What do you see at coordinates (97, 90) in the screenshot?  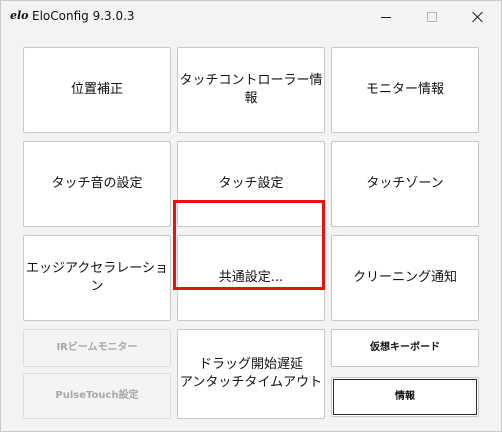 I see `calibration-button: 位置補正` at bounding box center [97, 90].